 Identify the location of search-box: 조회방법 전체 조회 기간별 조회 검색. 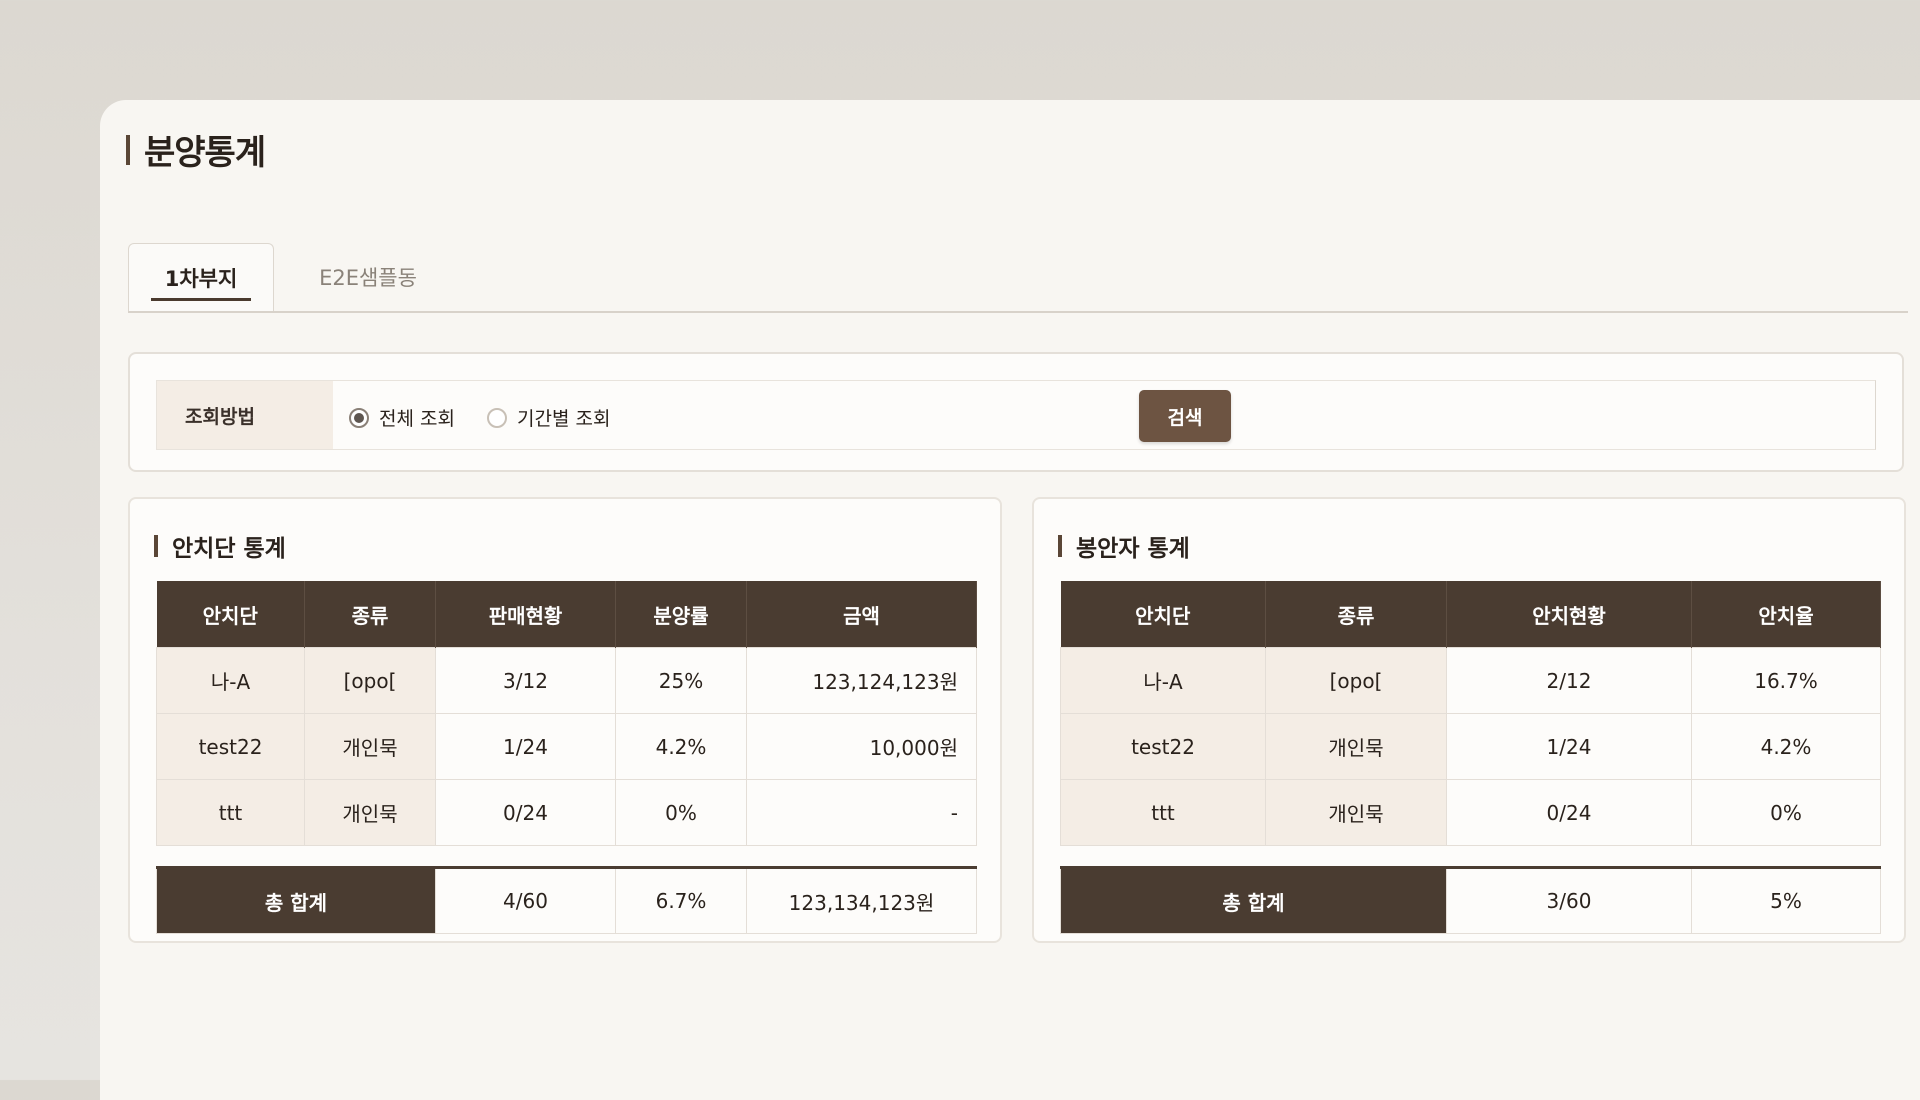
(1016, 412).